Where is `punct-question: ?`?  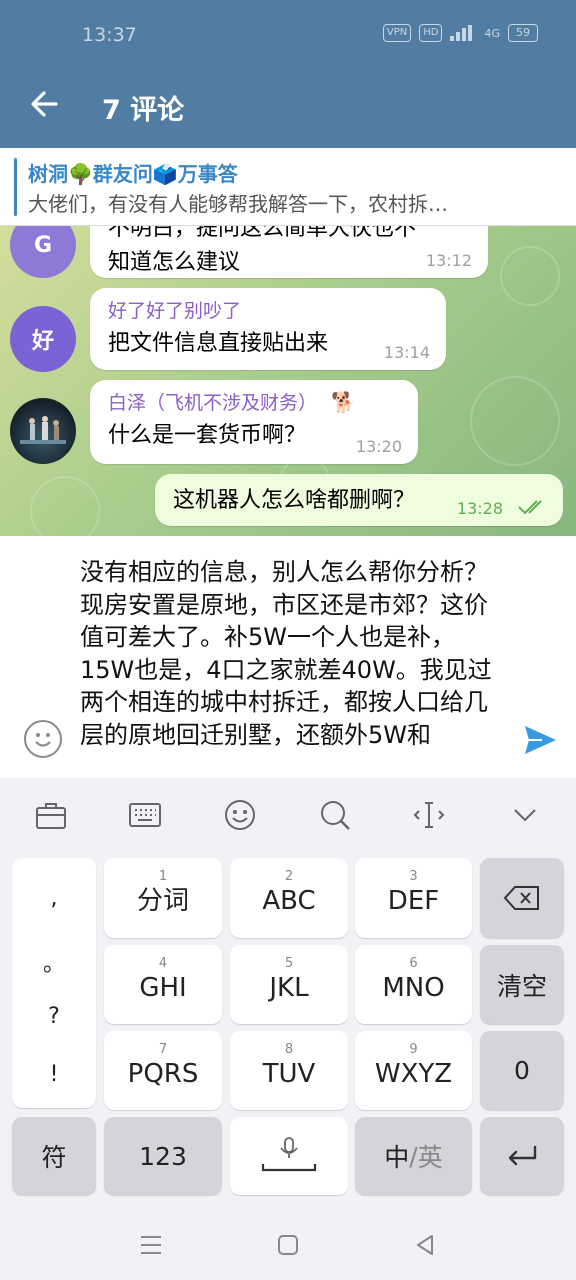
punct-question: ? is located at coordinates (54, 1016).